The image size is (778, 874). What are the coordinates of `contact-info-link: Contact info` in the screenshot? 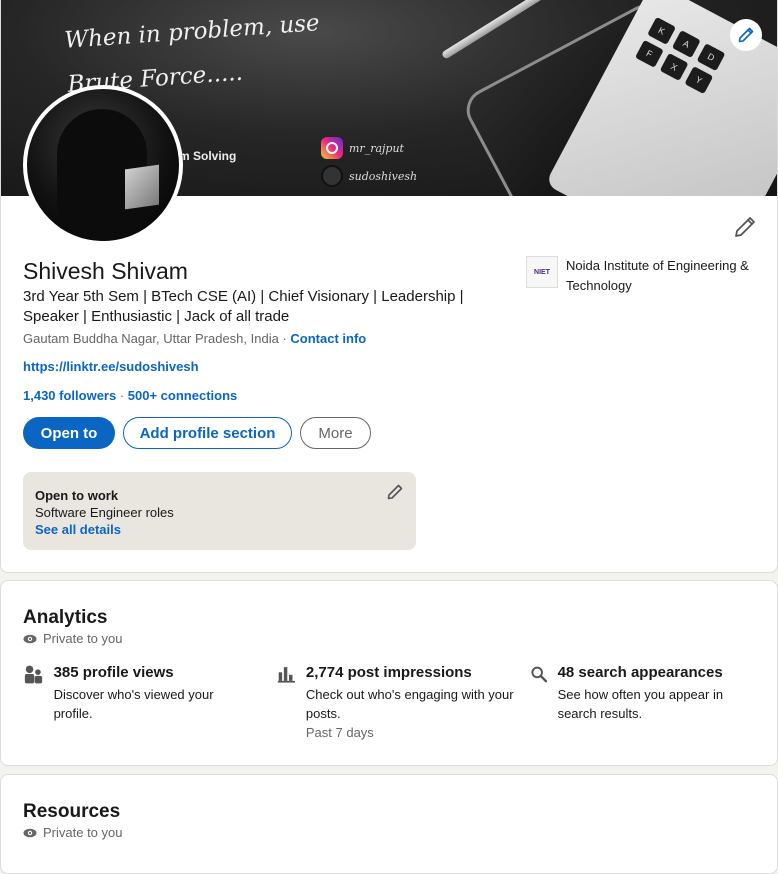 It's located at (328, 338).